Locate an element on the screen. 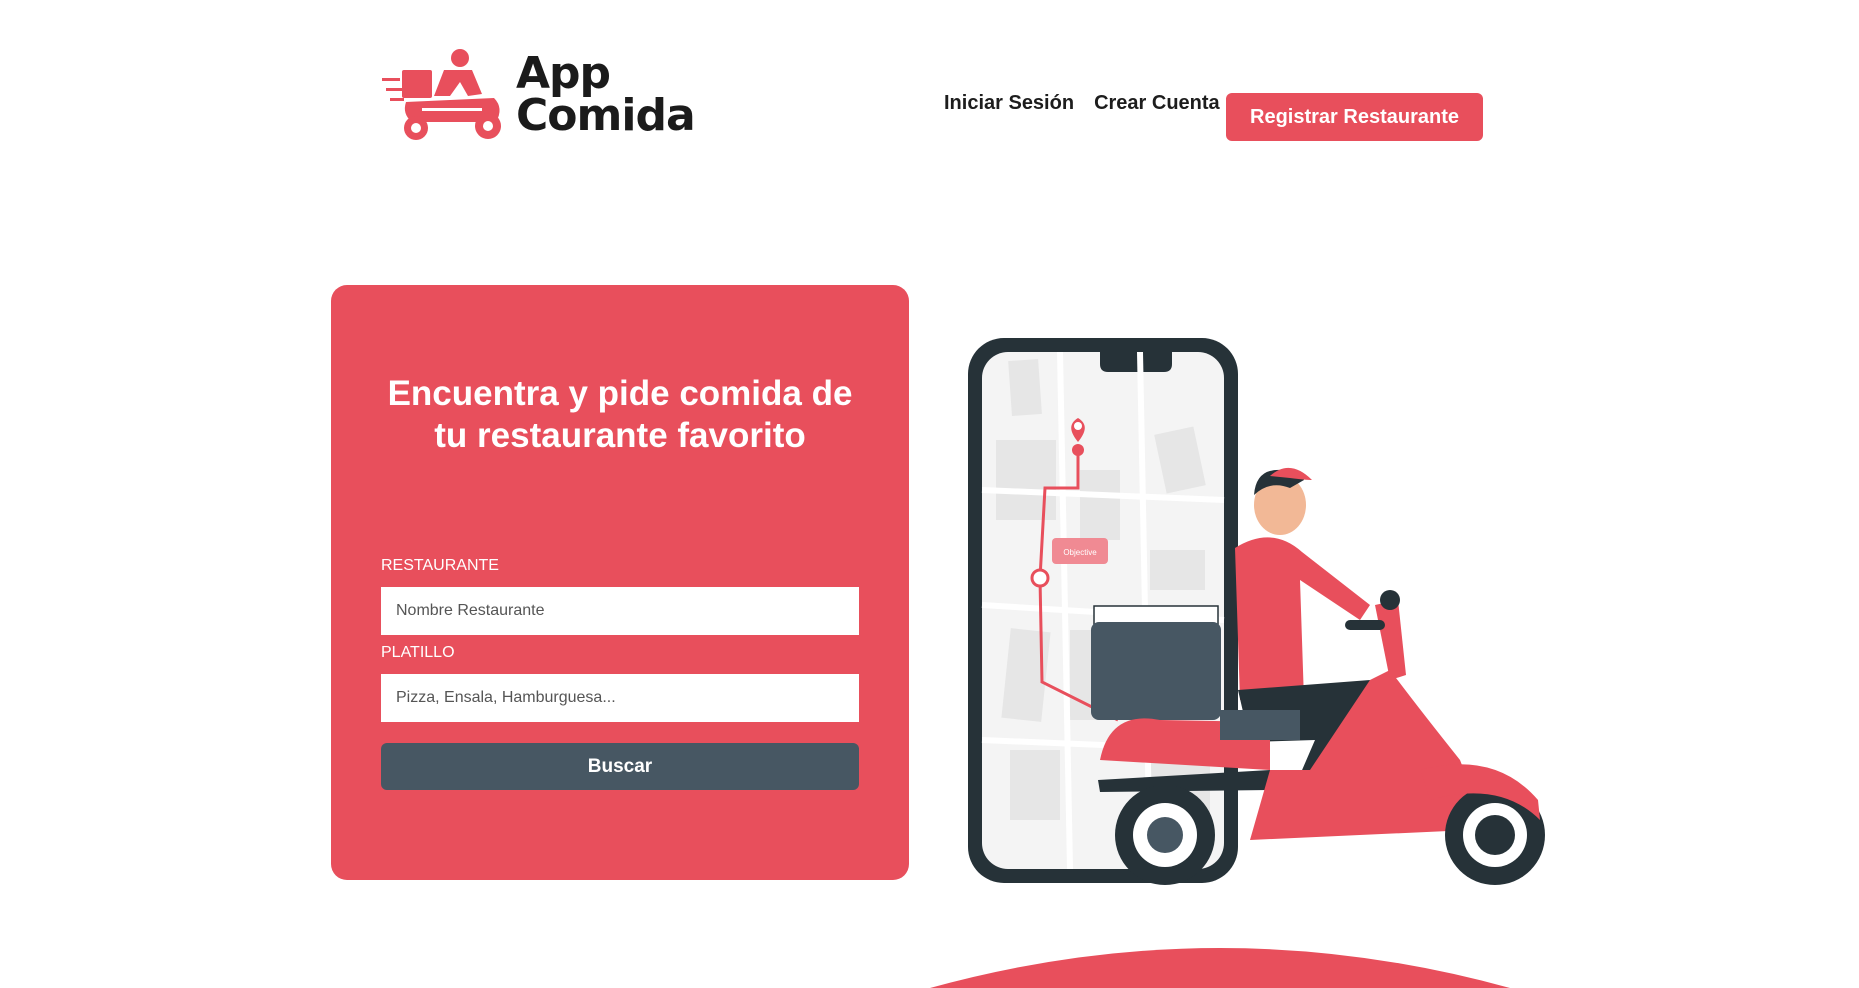  restaurant-label: RESTAURANTE is located at coordinates (440, 565).